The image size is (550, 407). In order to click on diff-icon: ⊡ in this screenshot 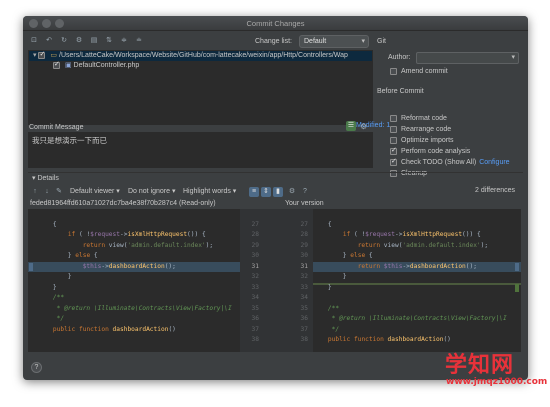, I will do `click(34, 41)`.